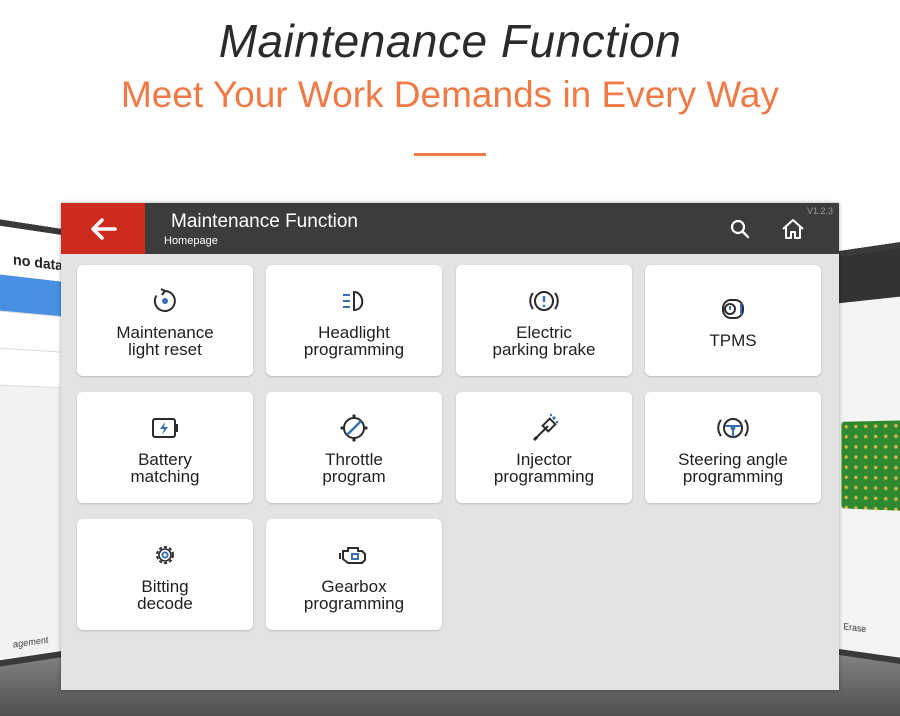  What do you see at coordinates (354, 467) in the screenshot?
I see `tile-label: Throttle program` at bounding box center [354, 467].